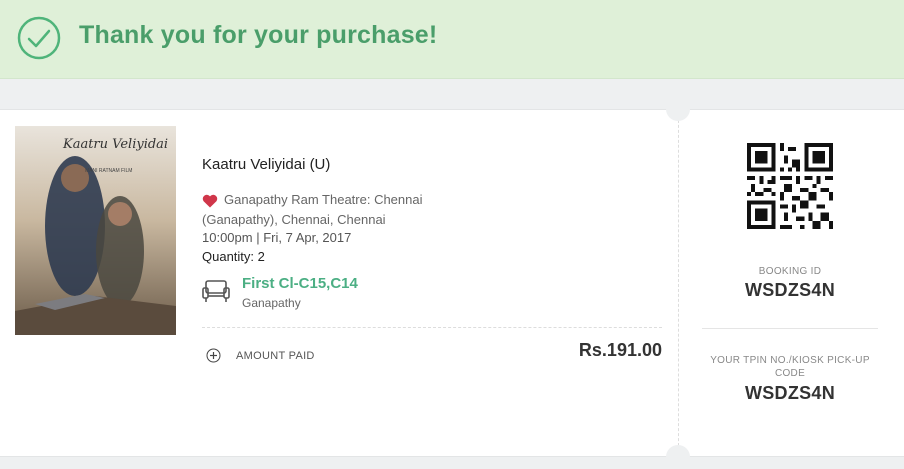 The width and height of the screenshot is (904, 469). What do you see at coordinates (233, 256) in the screenshot?
I see `ticket-quantity: Quantity: 2` at bounding box center [233, 256].